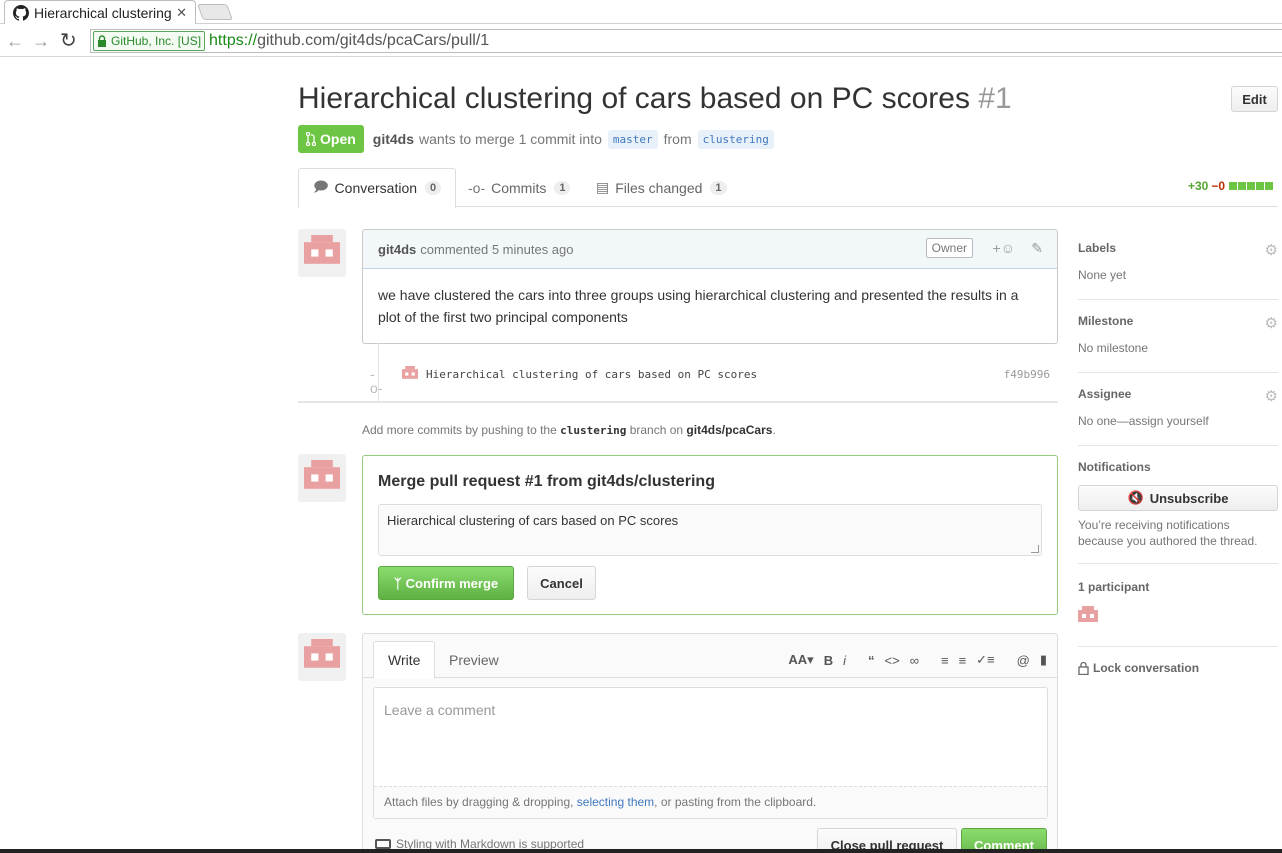 This screenshot has width=1282, height=853. I want to click on labels-heading: Labels, so click(1097, 248).